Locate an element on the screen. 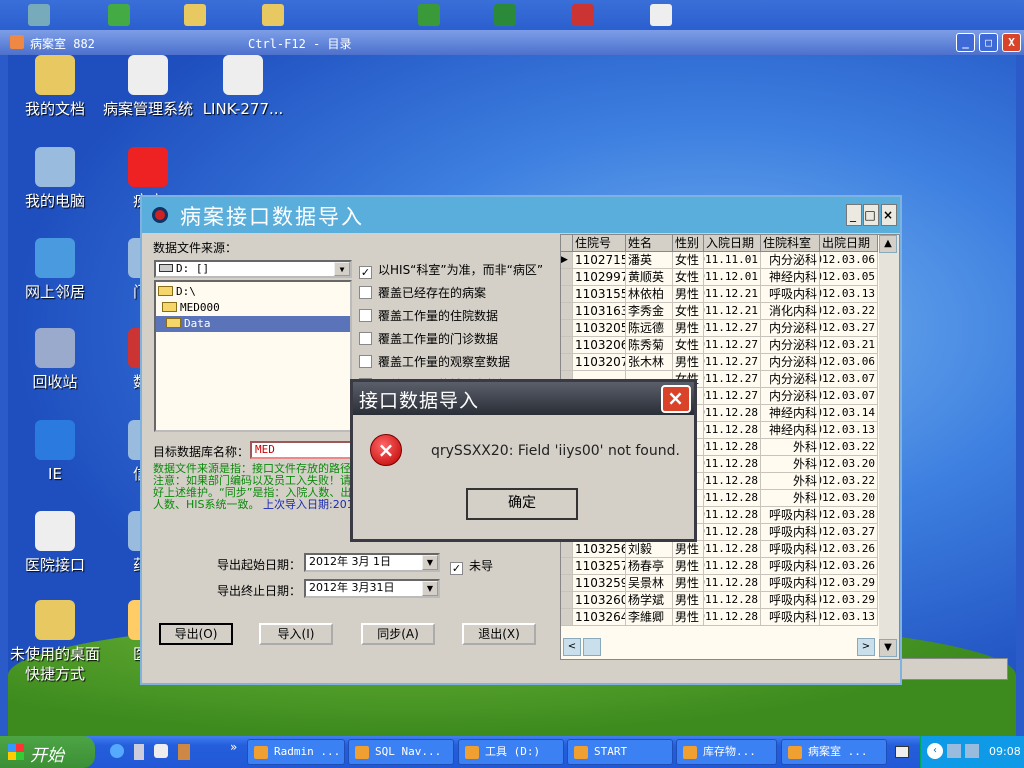  desktop-icon: 我的电脑 is located at coordinates (55, 179).